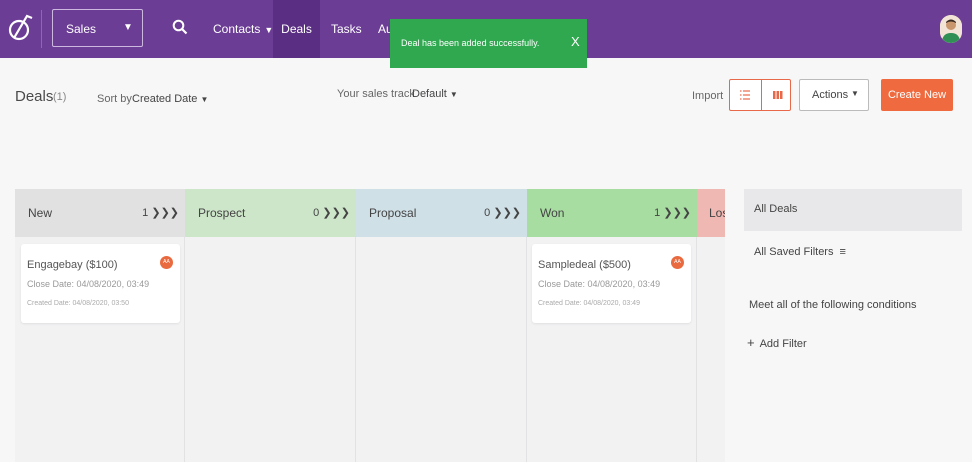 The width and height of the screenshot is (972, 462). What do you see at coordinates (100, 213) in the screenshot?
I see `column-header-new: New 1 ❯❯❯` at bounding box center [100, 213].